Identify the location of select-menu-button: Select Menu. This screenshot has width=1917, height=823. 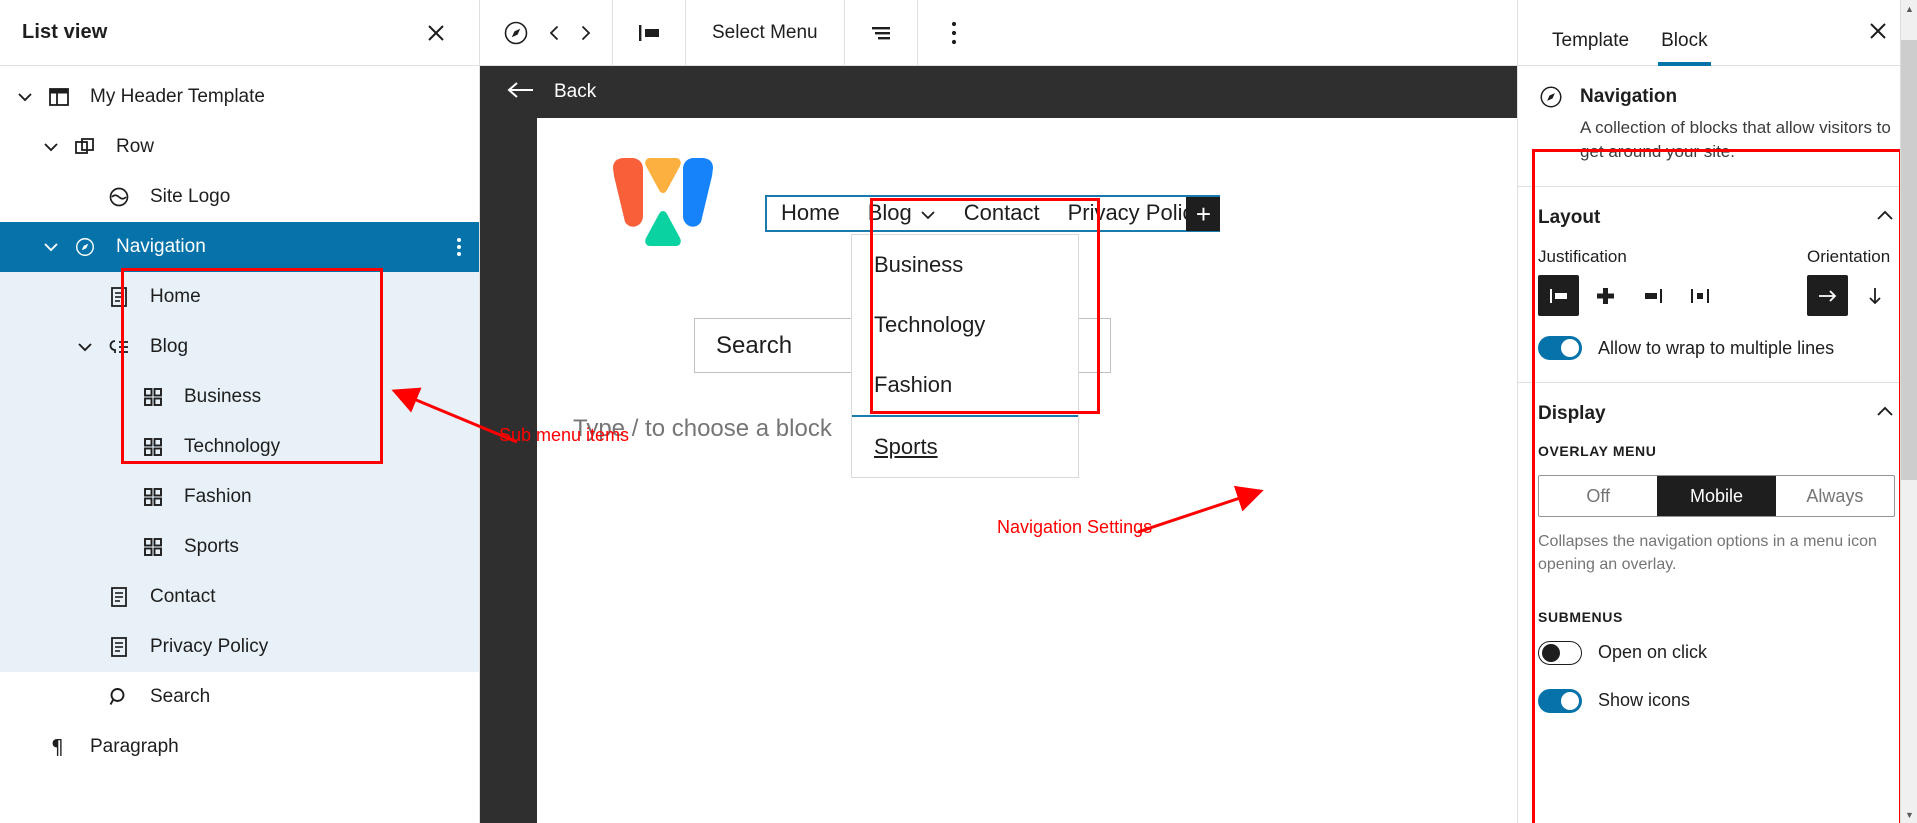
(765, 33).